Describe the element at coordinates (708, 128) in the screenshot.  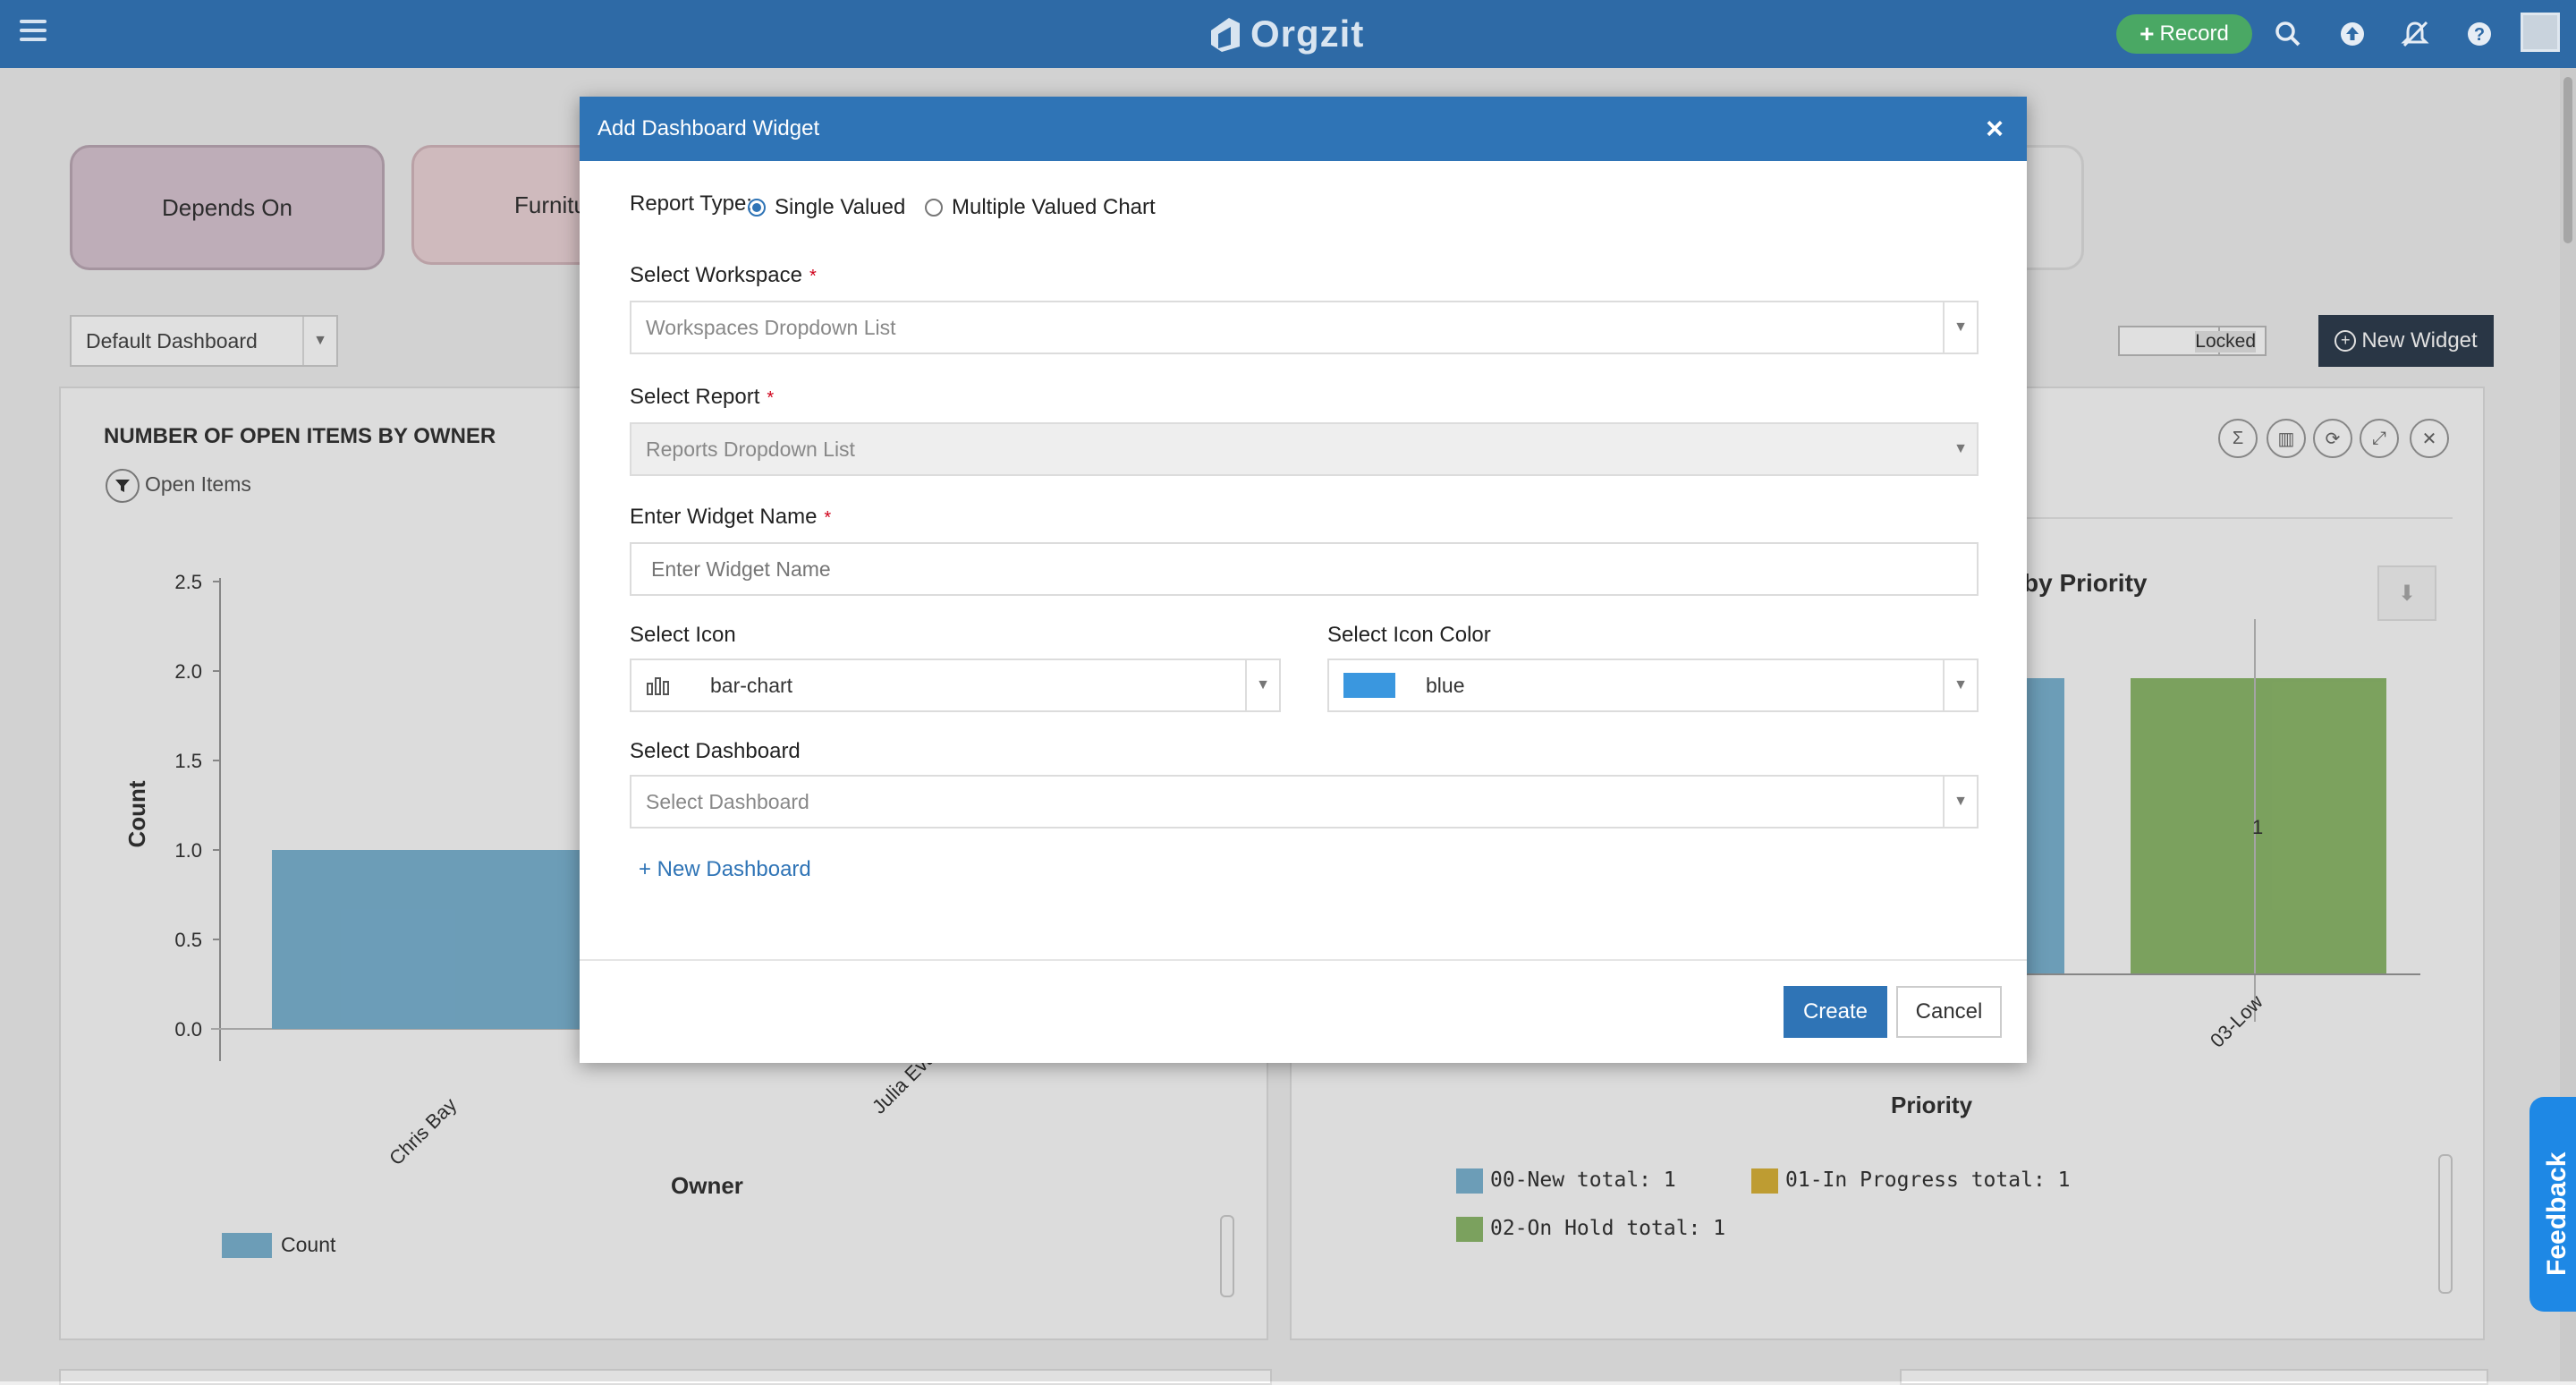
I see `modal-title: Add Dashboard Widget` at that location.